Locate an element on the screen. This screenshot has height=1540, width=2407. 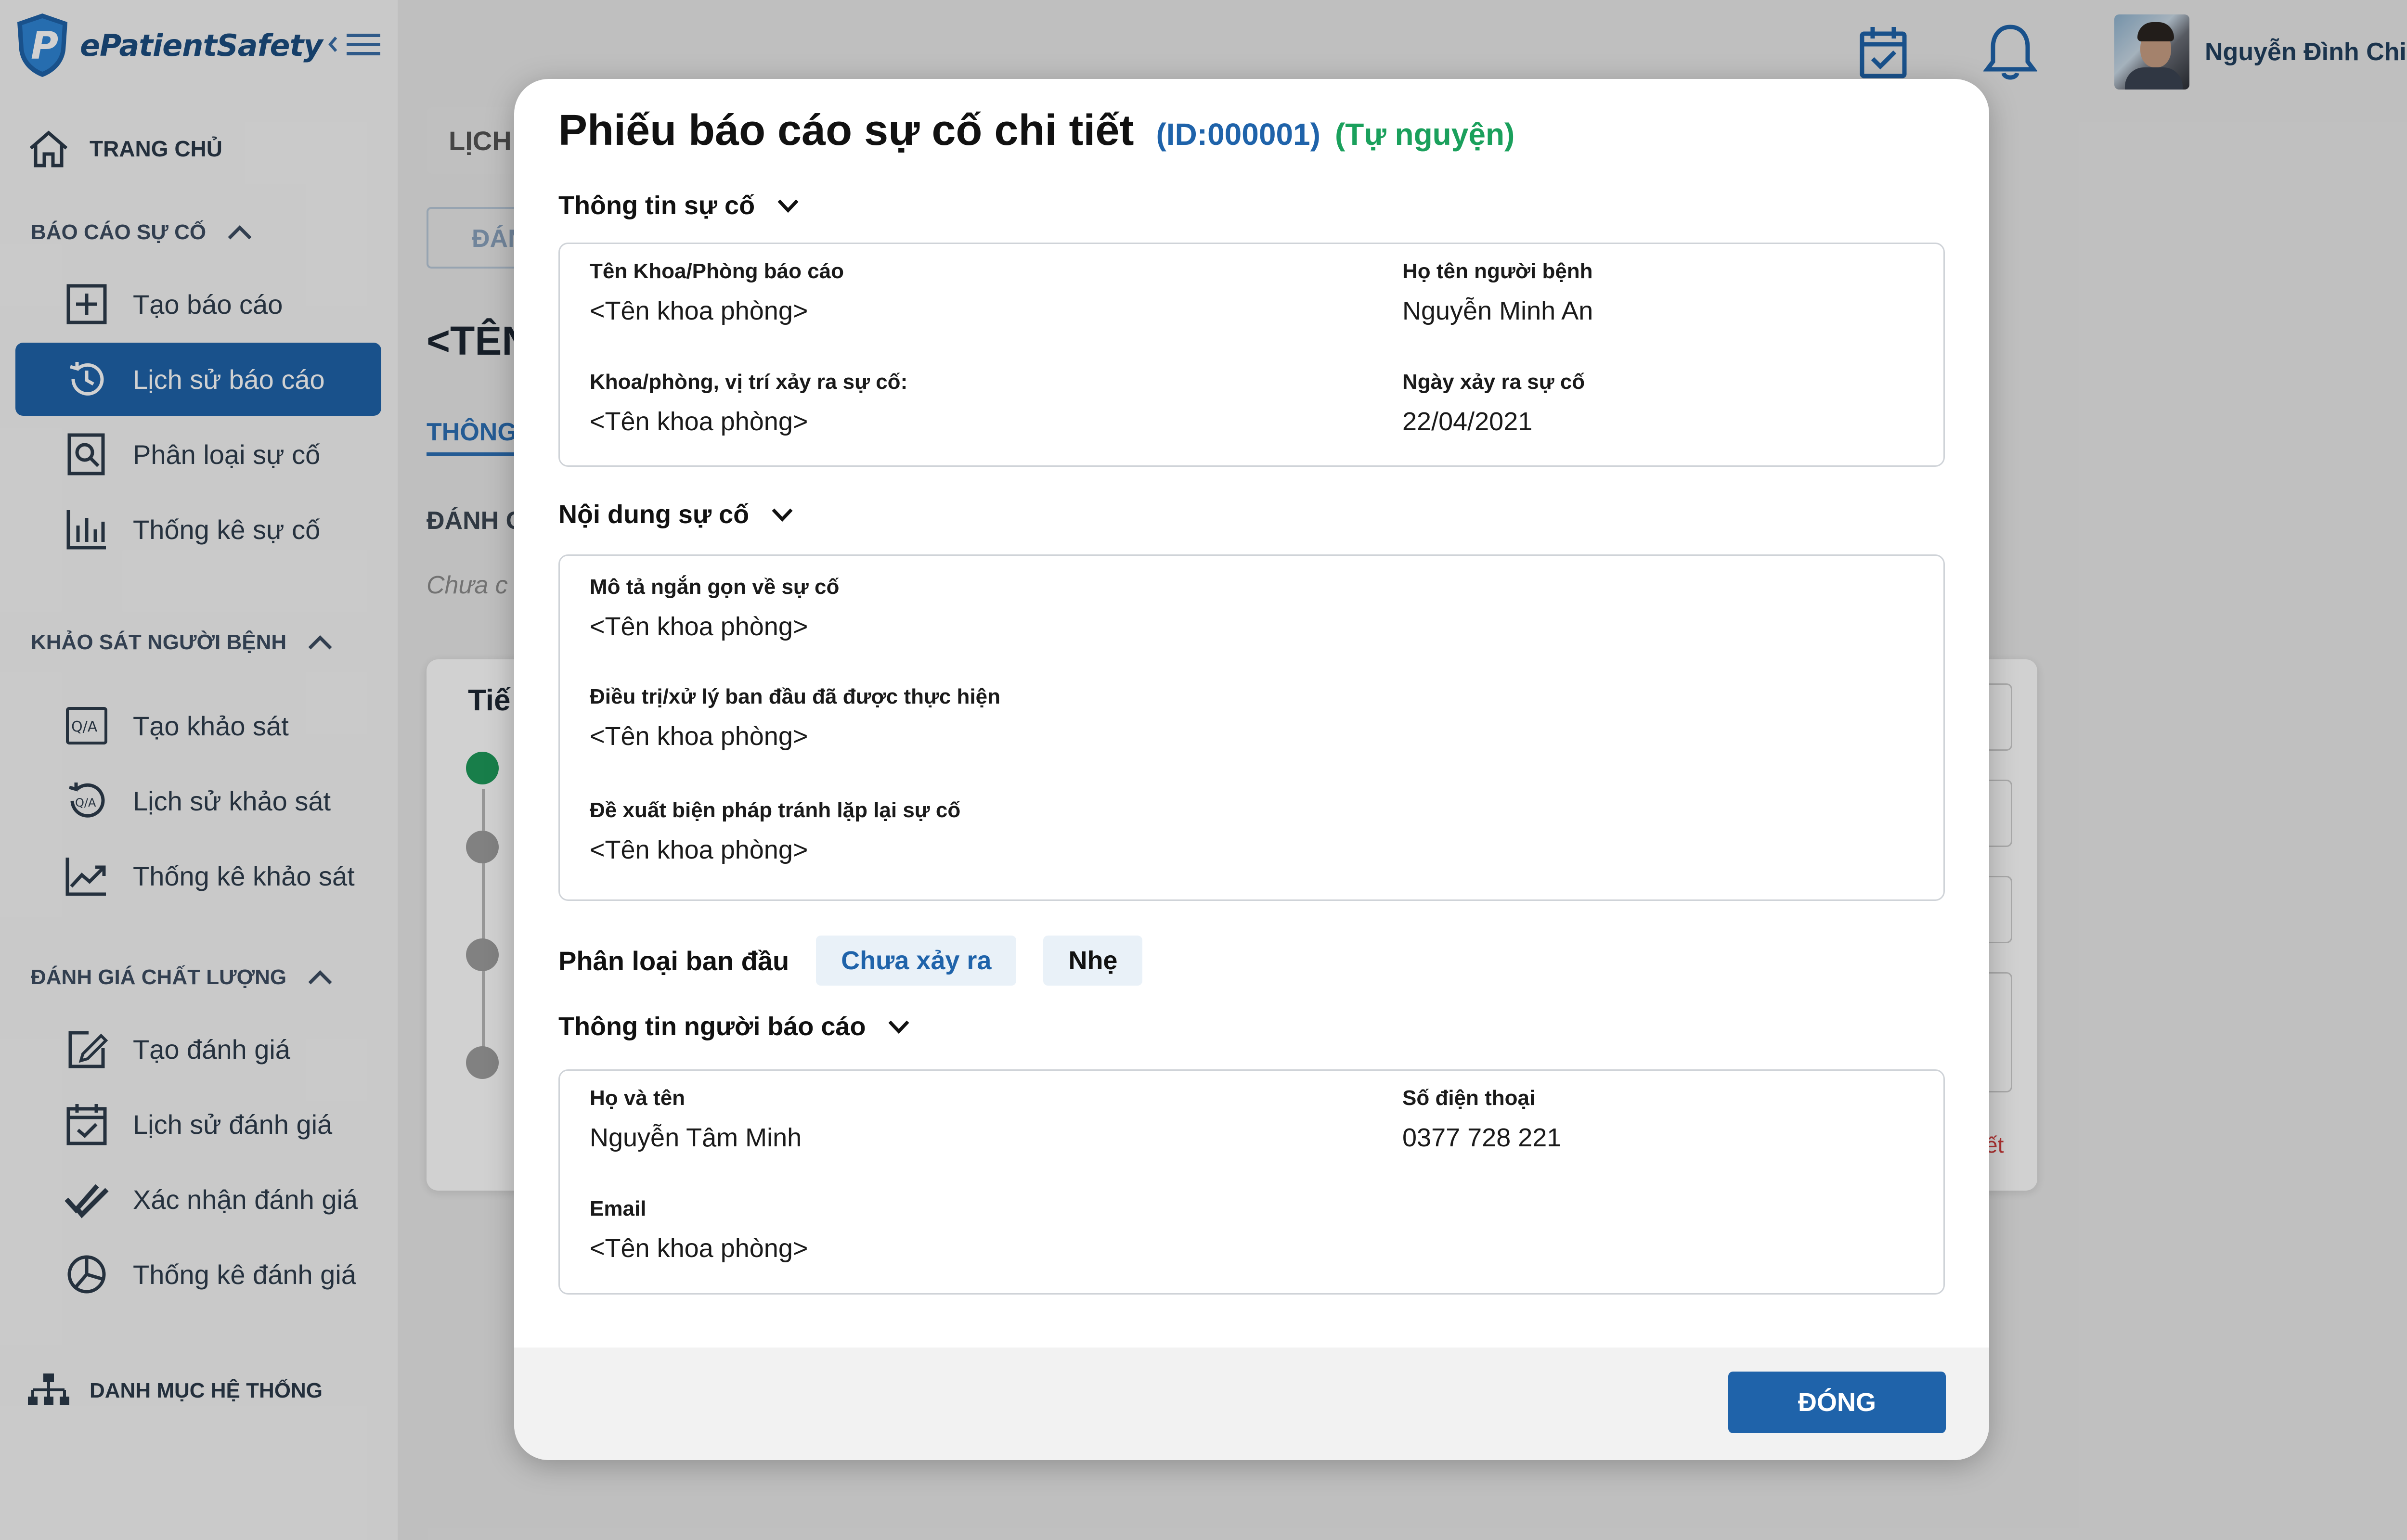
section-incident-info-toggle: Thông tin sự cố is located at coordinates (679, 205).